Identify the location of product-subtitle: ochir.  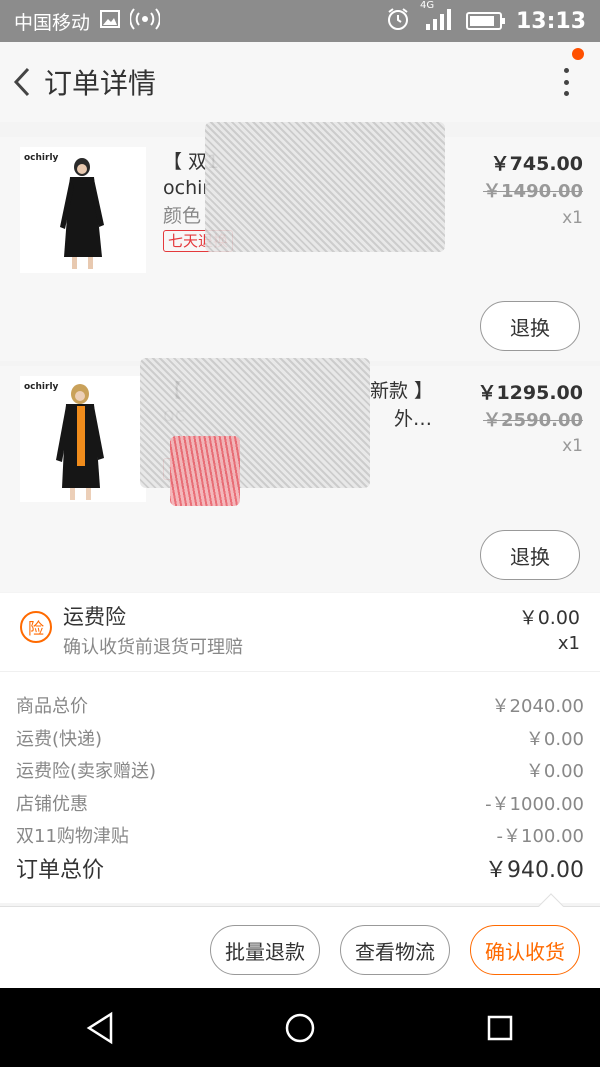
(187, 188).